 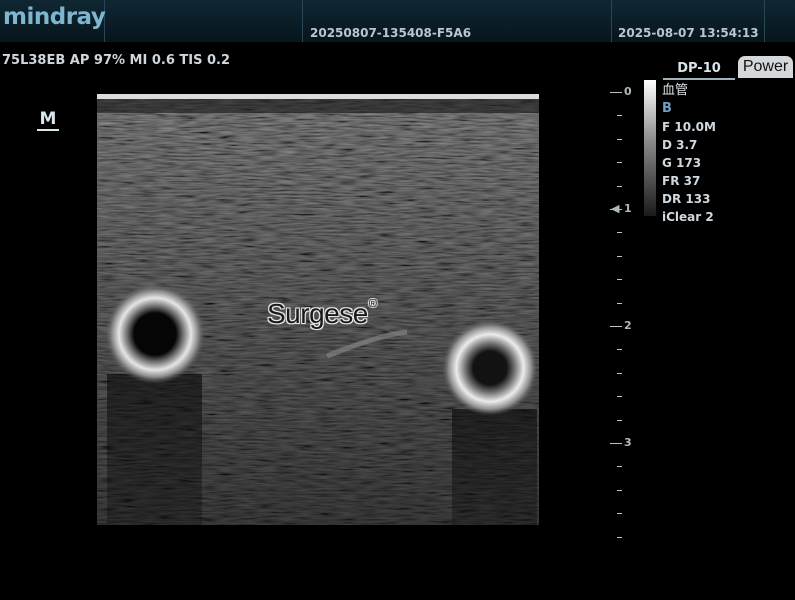 I want to click on depth-label: 3, so click(x=628, y=442).